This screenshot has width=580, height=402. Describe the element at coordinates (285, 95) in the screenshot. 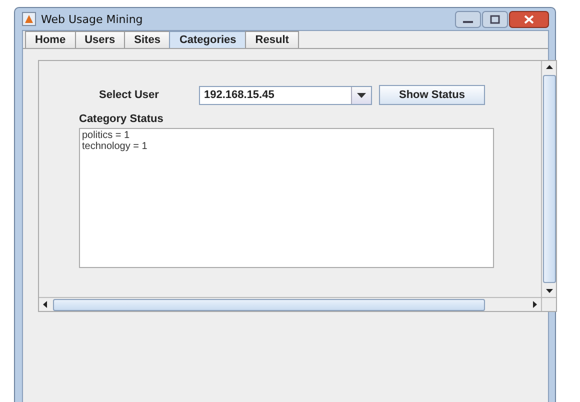

I see `user-dropdown: 192.168.15.45` at that location.